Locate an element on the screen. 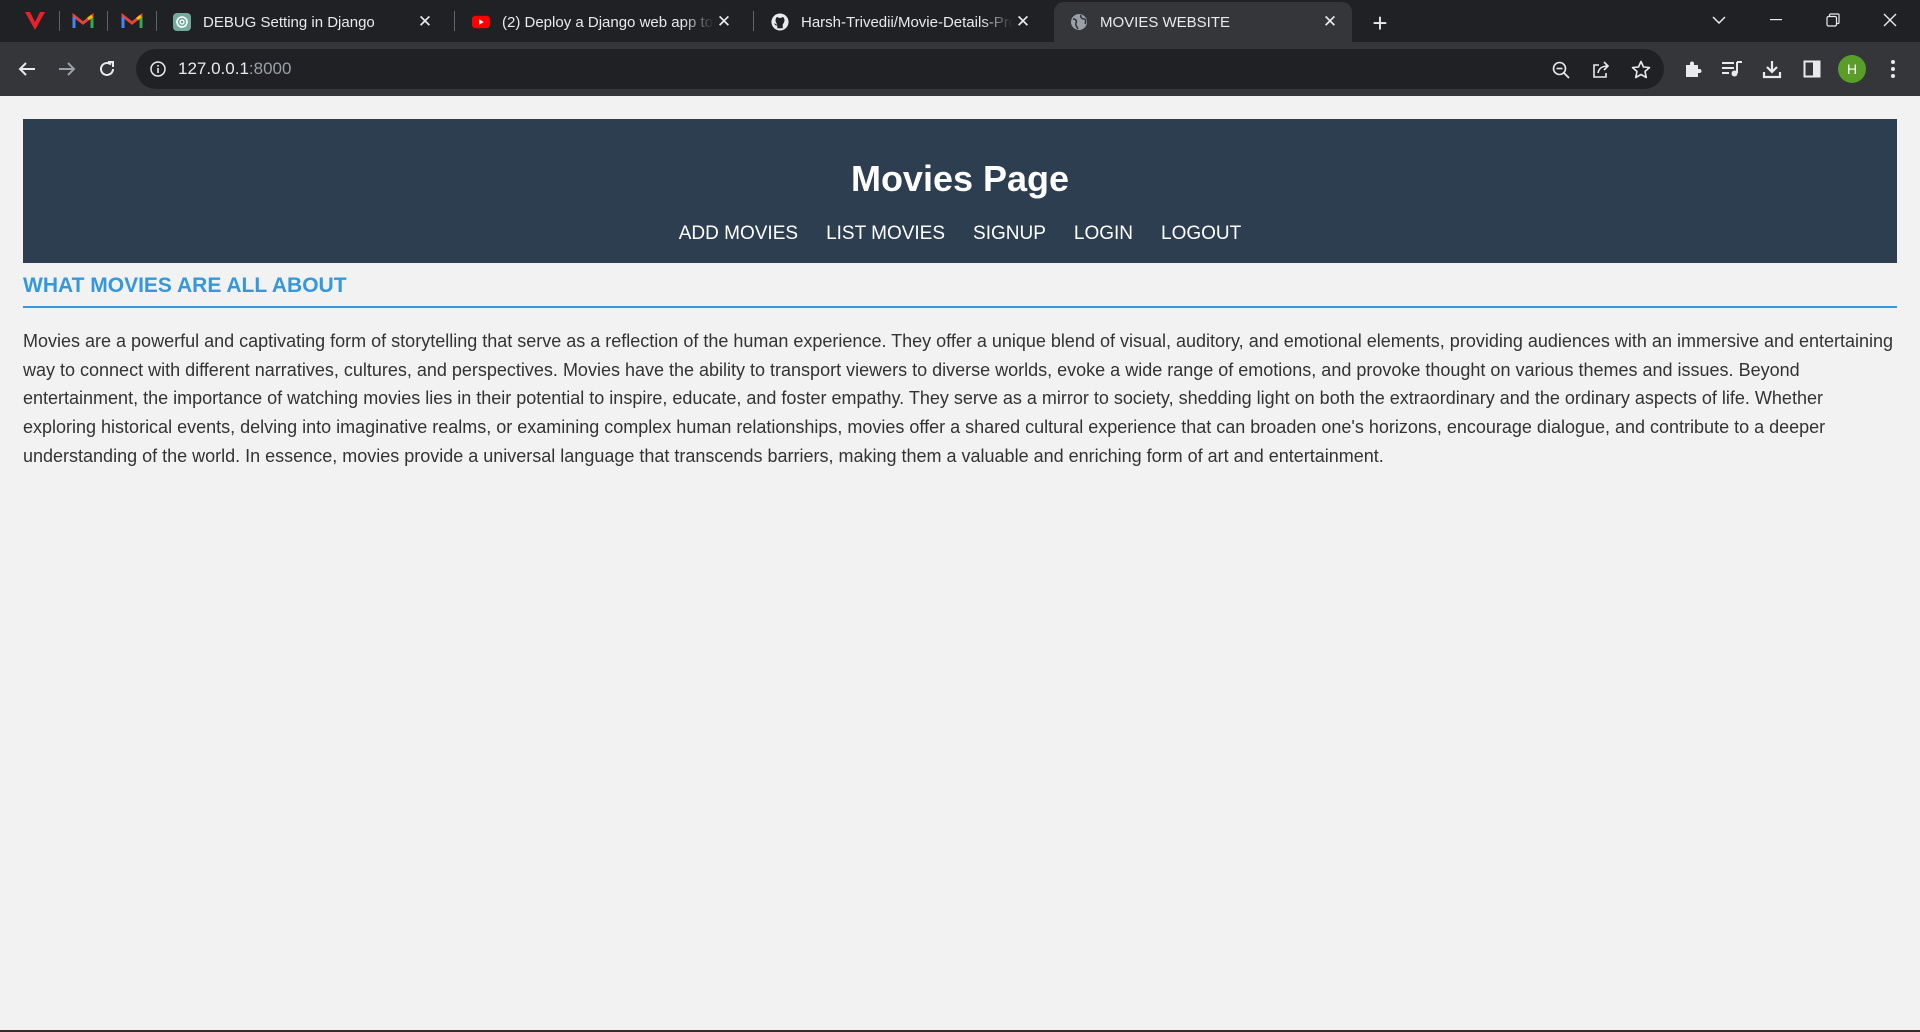 Image resolution: width=1920 pixels, height=1032 pixels. chatgpt-icon is located at coordinates (182, 22).